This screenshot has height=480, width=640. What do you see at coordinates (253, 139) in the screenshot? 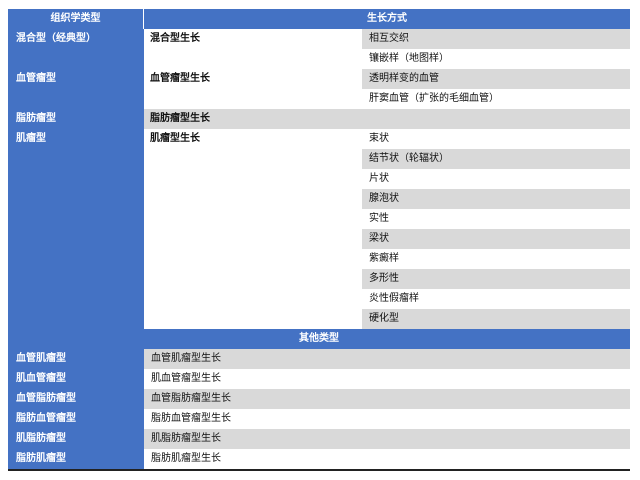
I see `growth-type-cell: 肌瘤型生长` at bounding box center [253, 139].